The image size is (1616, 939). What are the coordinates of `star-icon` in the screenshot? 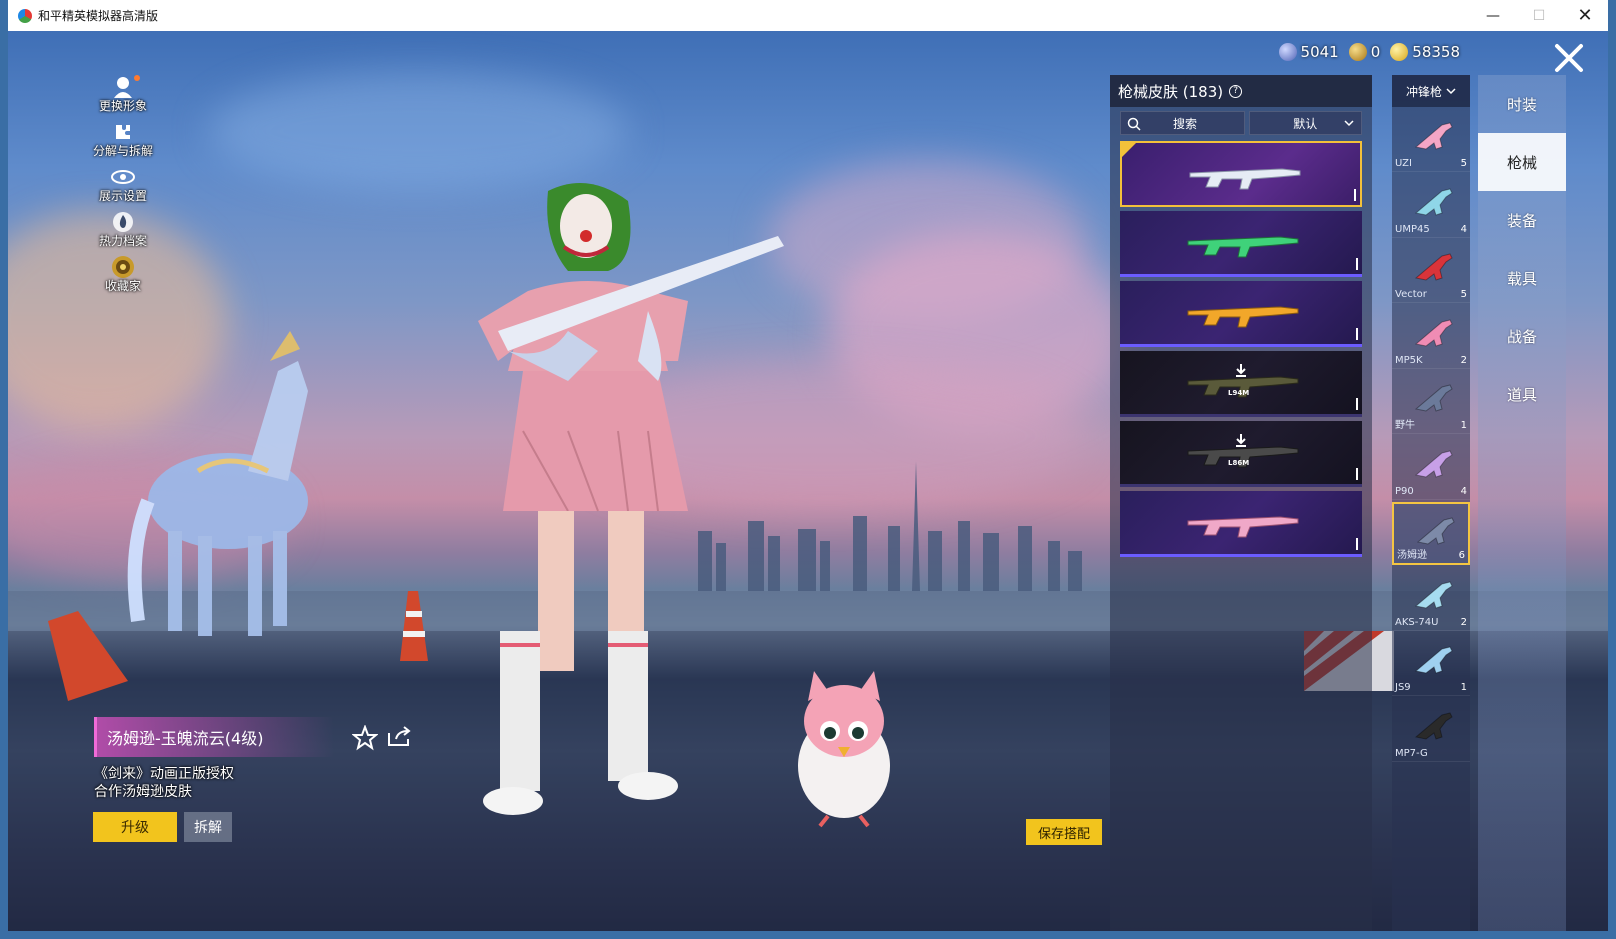 It's located at (365, 738).